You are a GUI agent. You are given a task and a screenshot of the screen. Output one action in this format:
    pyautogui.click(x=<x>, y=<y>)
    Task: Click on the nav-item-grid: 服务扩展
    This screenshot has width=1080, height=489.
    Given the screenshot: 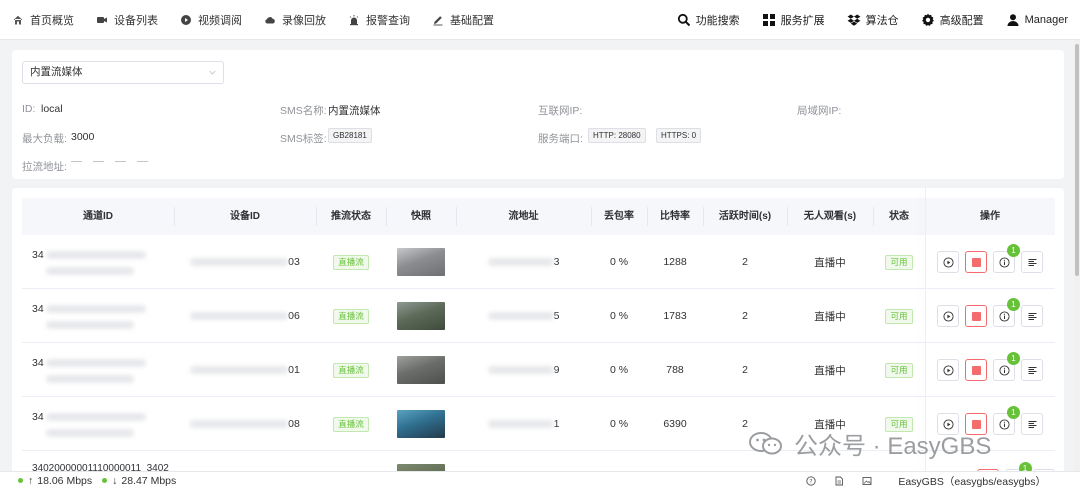 What is the action you would take?
    pyautogui.click(x=793, y=20)
    